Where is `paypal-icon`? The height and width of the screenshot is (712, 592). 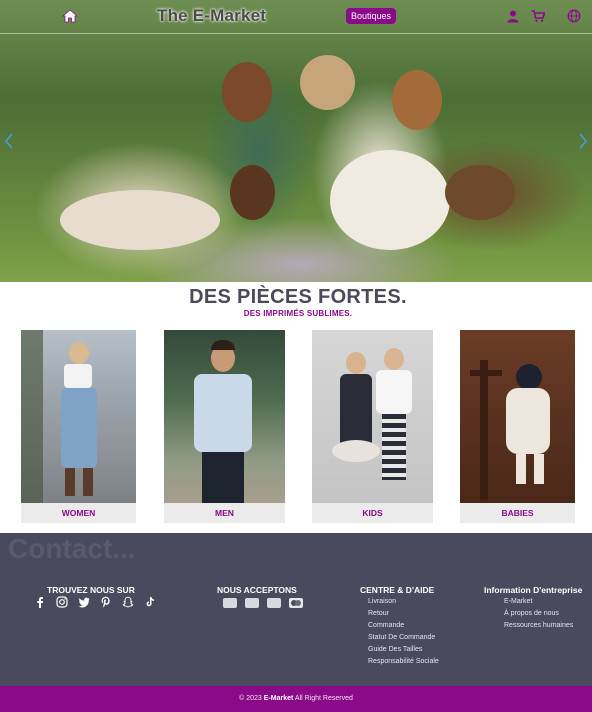 paypal-icon is located at coordinates (230, 603).